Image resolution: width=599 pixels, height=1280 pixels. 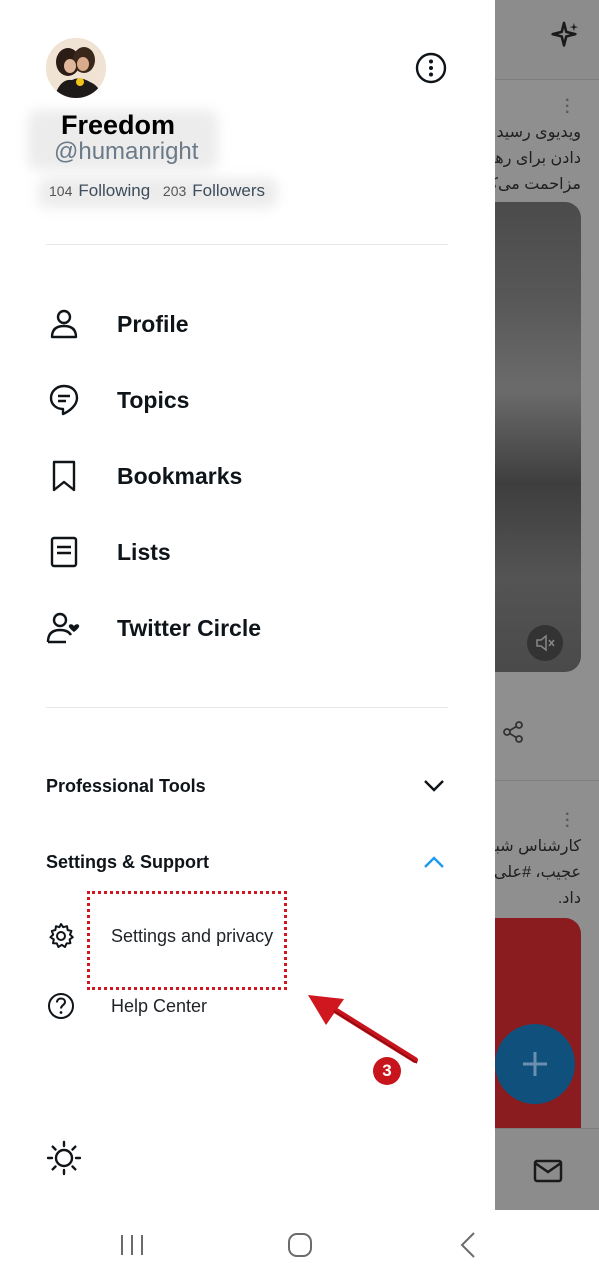 I want to click on user-handle: @humanright, so click(x=126, y=151).